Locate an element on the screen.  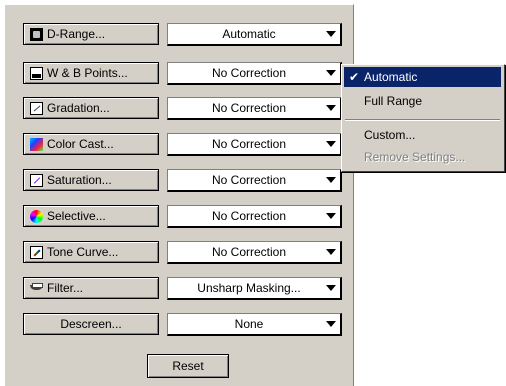
saturation-select-value: No Correction is located at coordinates (249, 180).